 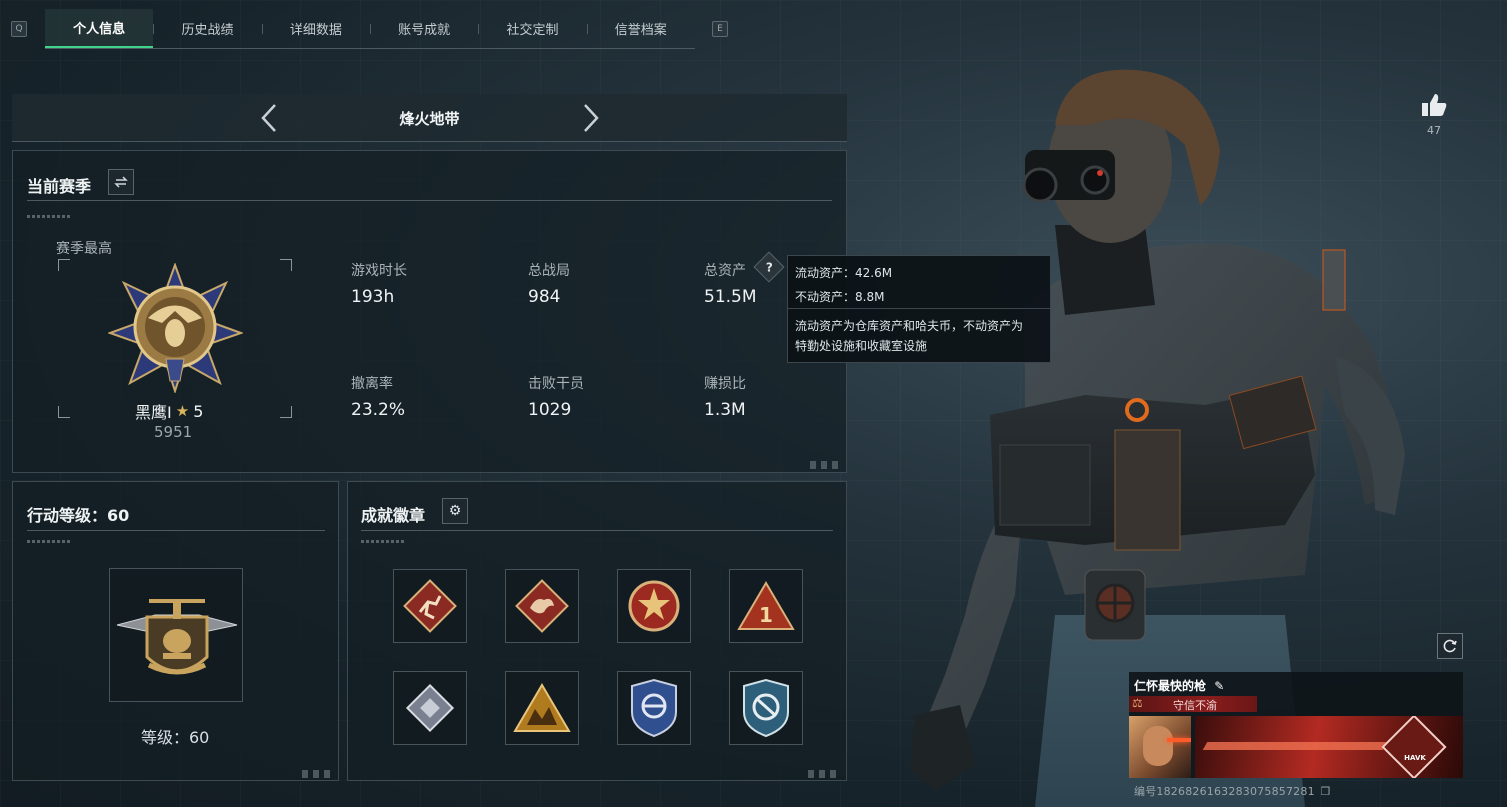 What do you see at coordinates (861, 346) in the screenshot?
I see `tooltip-description-line2: 特勤处设施和收藏室设施` at bounding box center [861, 346].